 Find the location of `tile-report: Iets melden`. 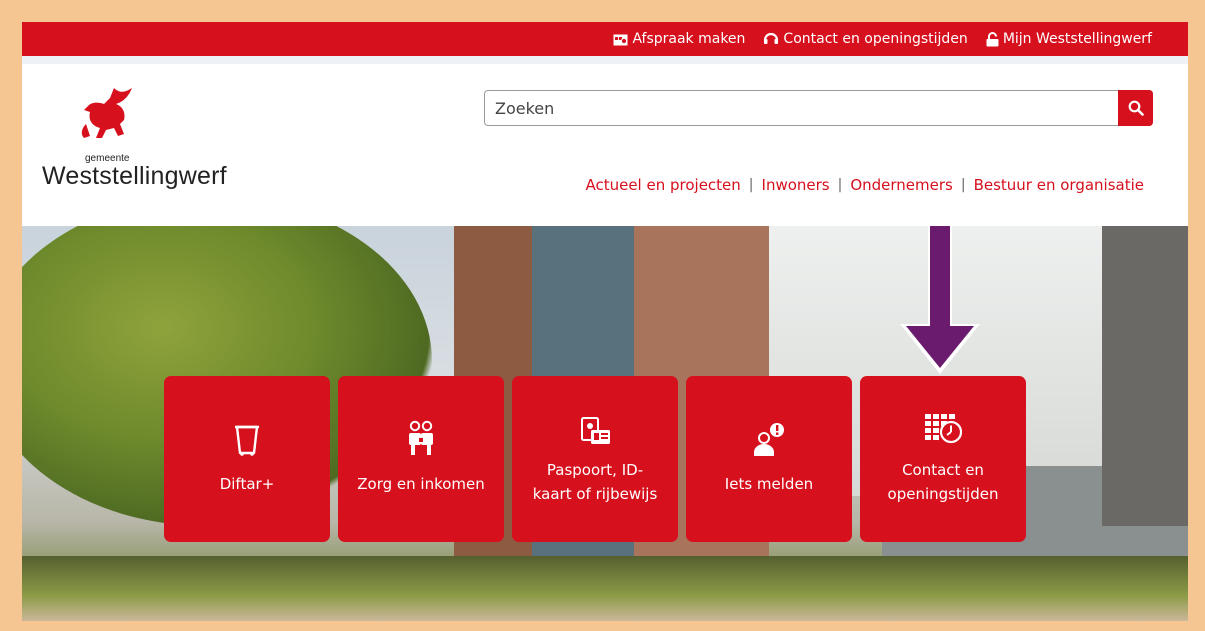

tile-report: Iets melden is located at coordinates (769, 459).